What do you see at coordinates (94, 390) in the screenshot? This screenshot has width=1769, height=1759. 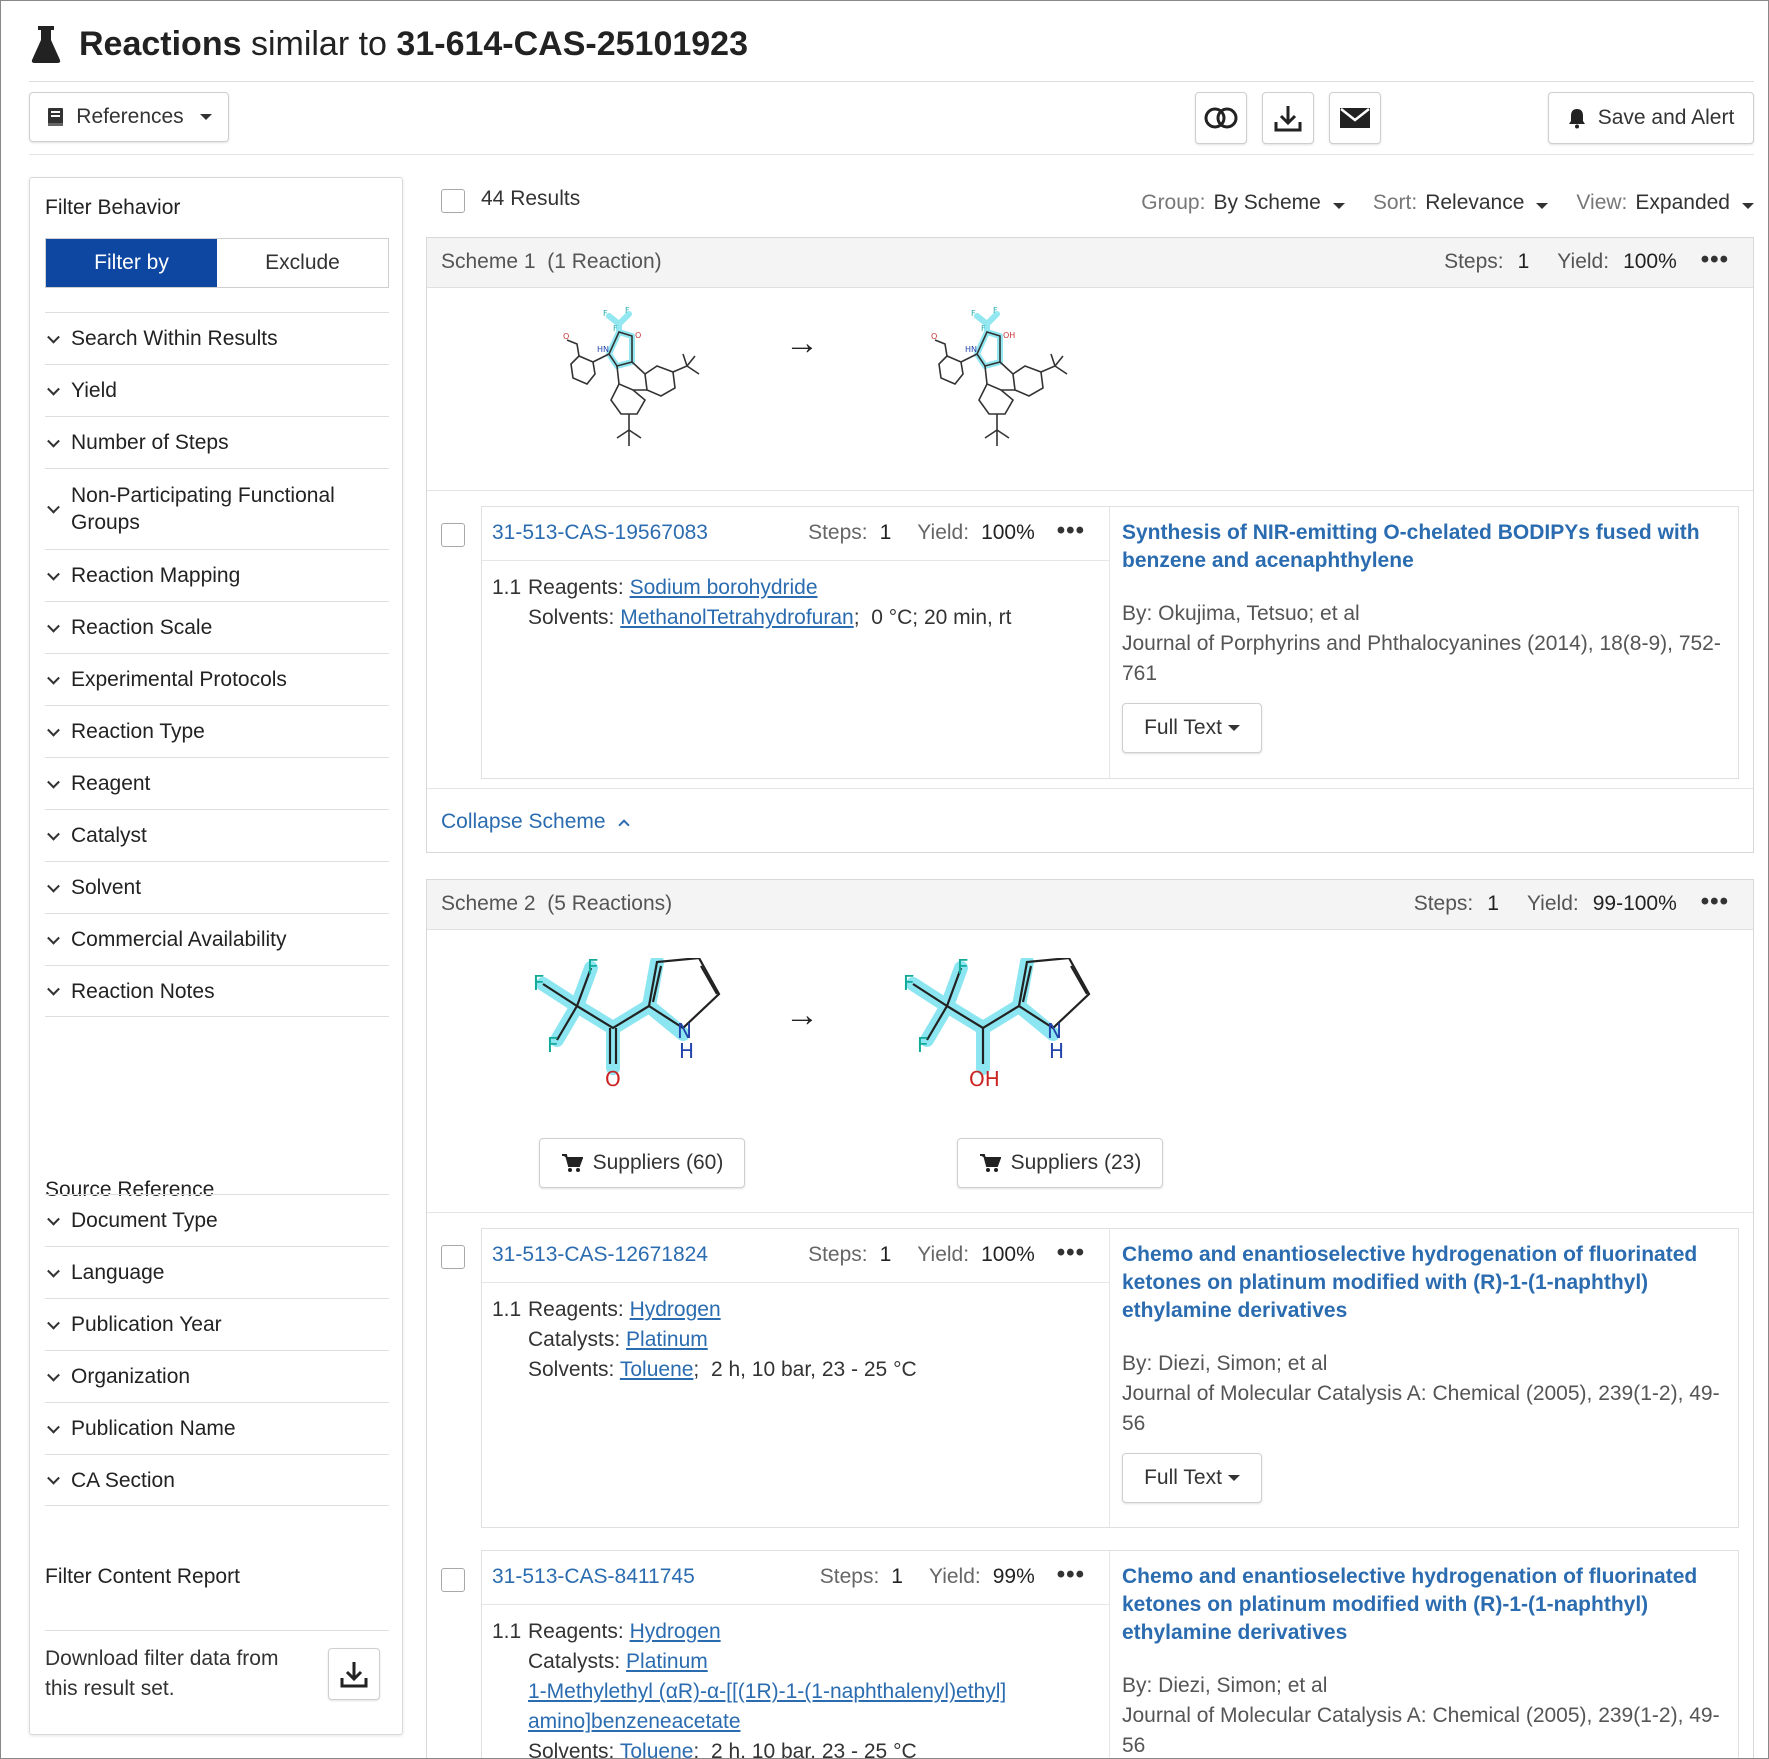 I see `filter-item-label: Yield` at bounding box center [94, 390].